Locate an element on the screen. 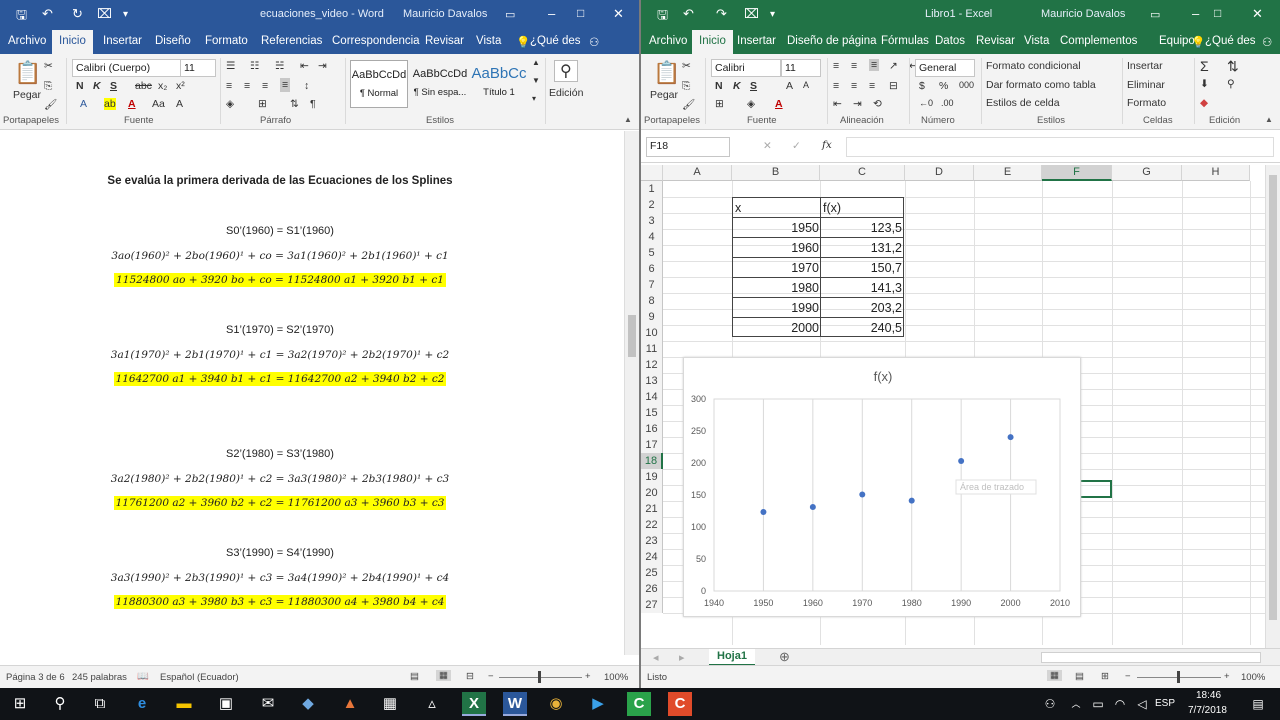 The height and width of the screenshot is (720, 1280). underline-button: S is located at coordinates (113, 86).